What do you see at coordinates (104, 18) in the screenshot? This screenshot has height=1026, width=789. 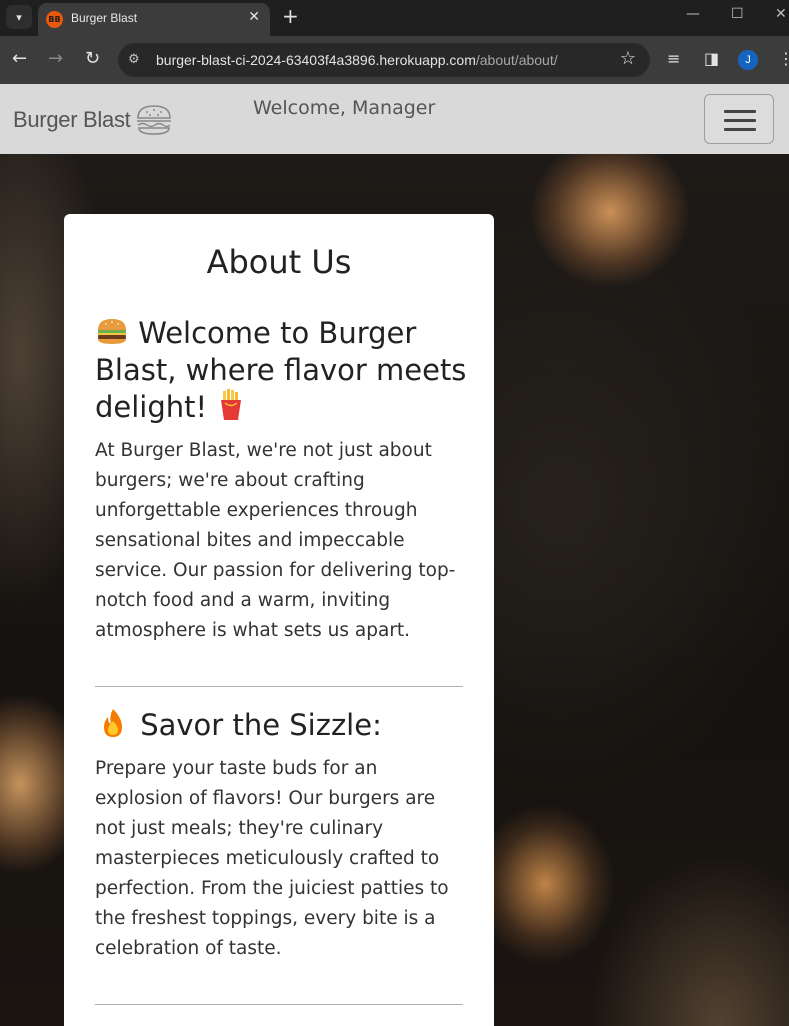 I see `tab-title: Burger Blast` at bounding box center [104, 18].